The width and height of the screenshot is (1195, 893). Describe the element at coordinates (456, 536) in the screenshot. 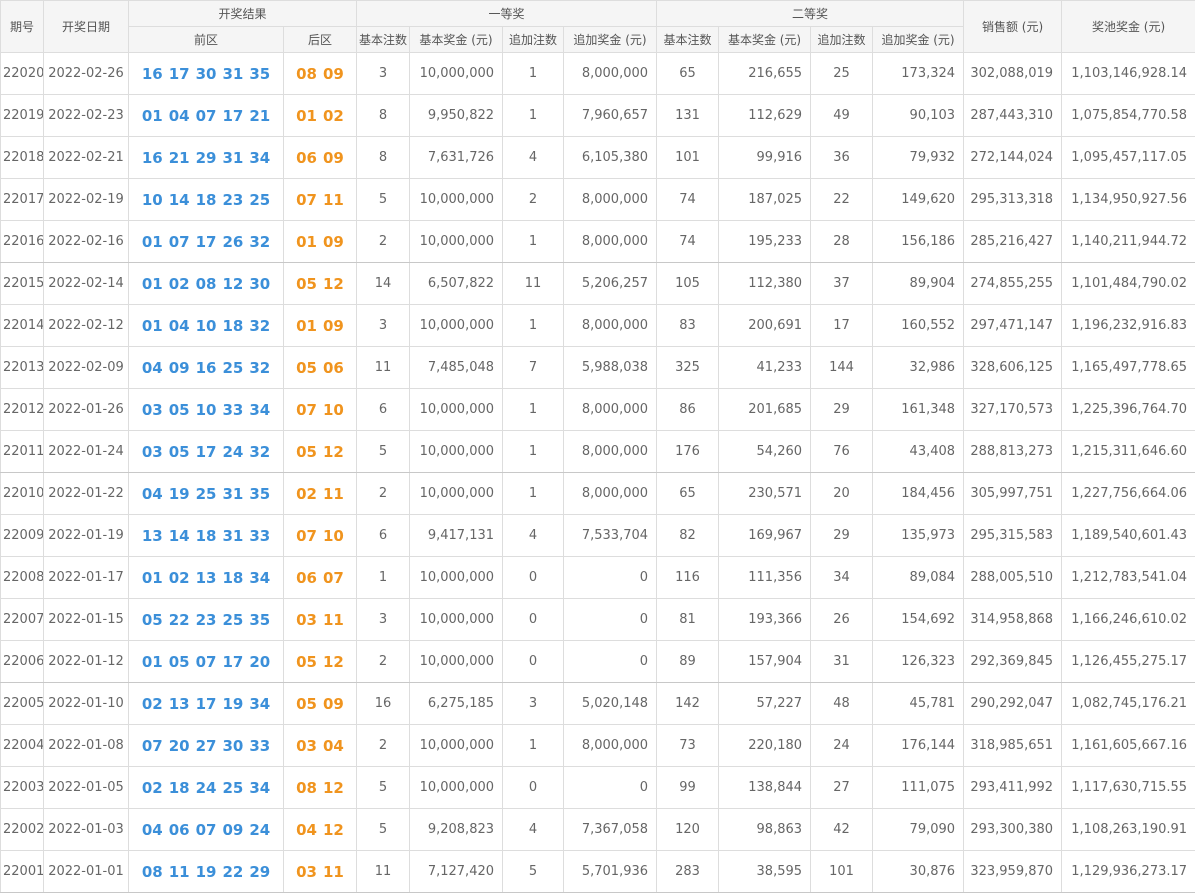

I see `p1-basic-bonus-cell: 9,417,131` at that location.